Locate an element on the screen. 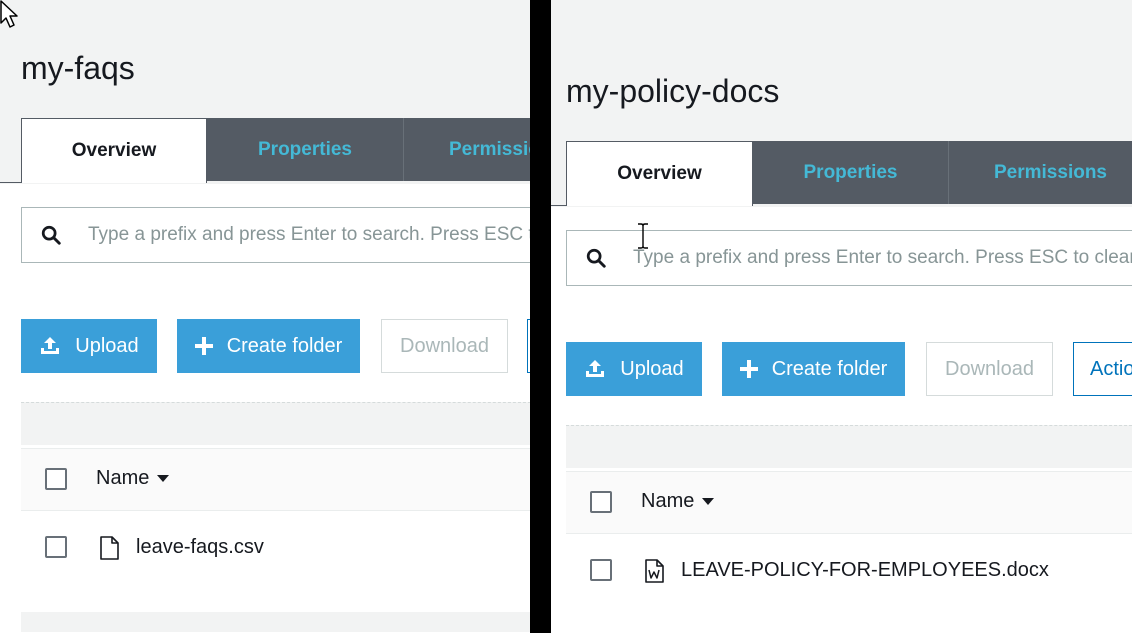  table-footer-band is located at coordinates (275, 622).